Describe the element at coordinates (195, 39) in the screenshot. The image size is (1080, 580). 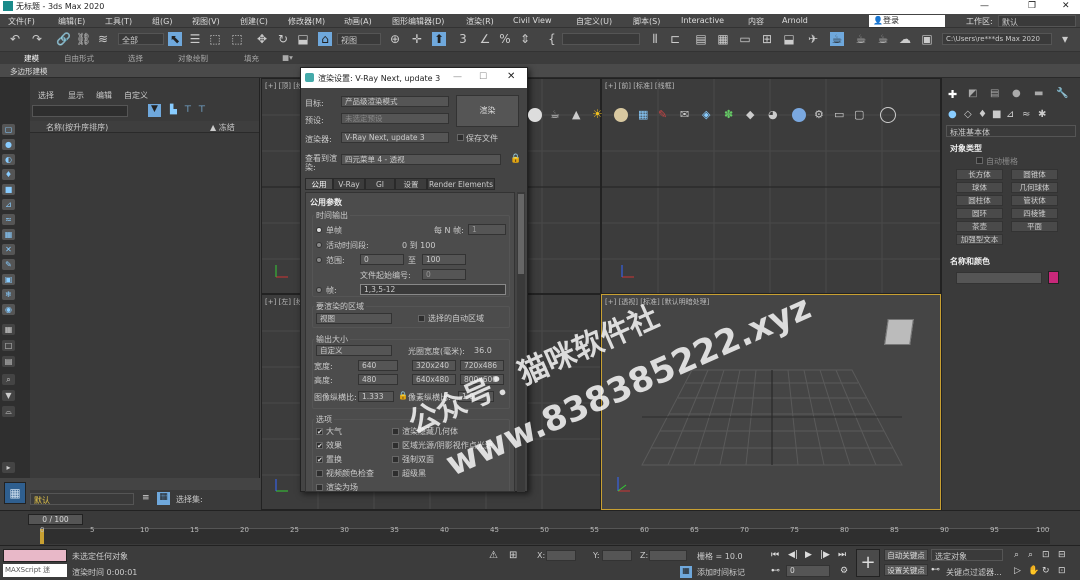
I see `select-by-name-icon: ☰` at that location.